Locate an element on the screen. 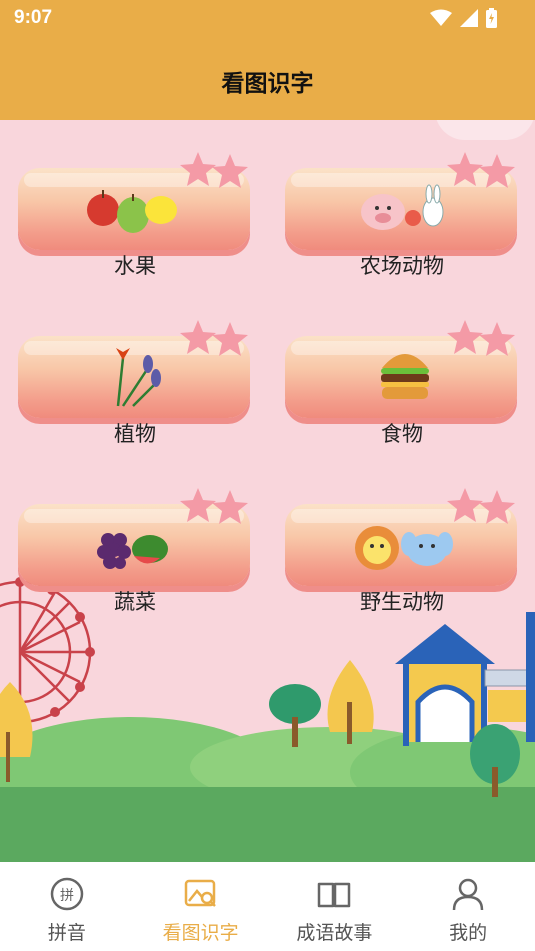 Image resolution: width=535 pixels, height=951 pixels. wifi-icon is located at coordinates (441, 17).